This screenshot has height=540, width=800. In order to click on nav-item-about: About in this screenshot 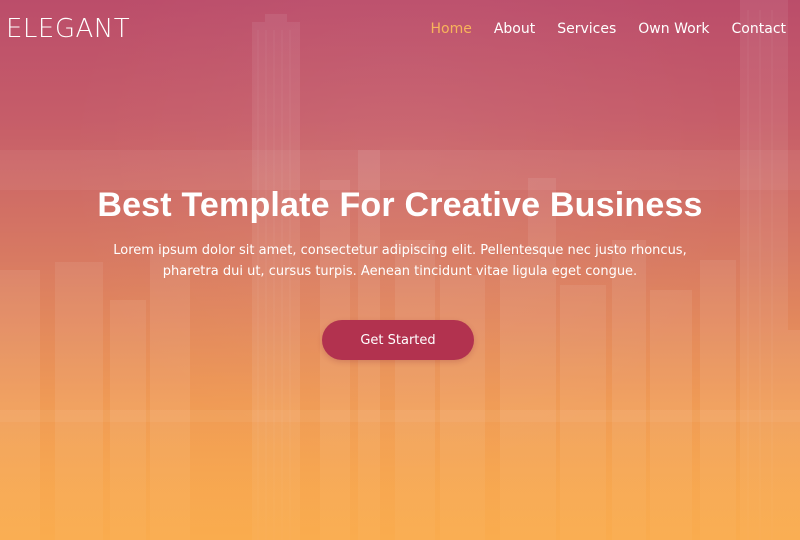, I will do `click(514, 29)`.